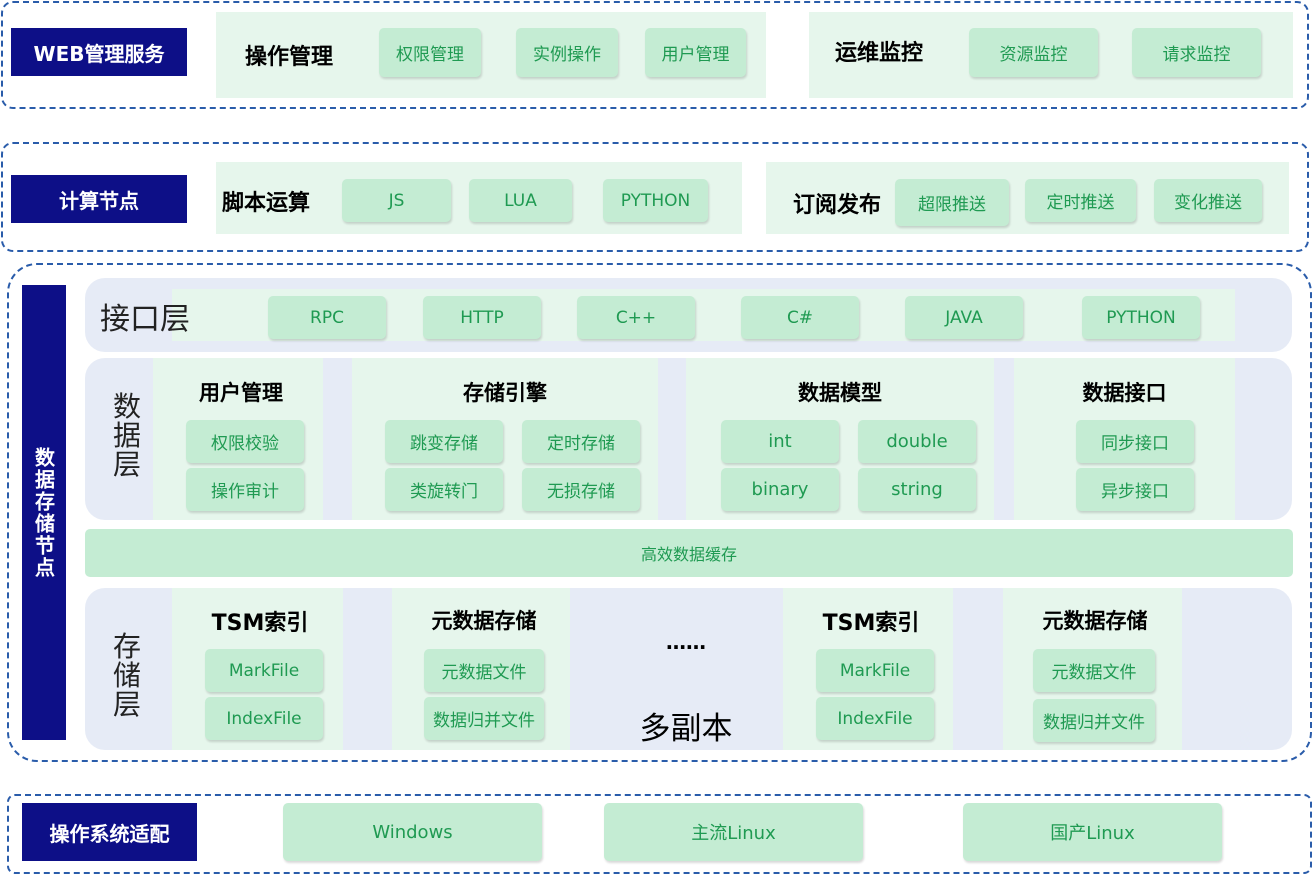 This screenshot has height=876, width=1315. What do you see at coordinates (581, 441) in the screenshot?
I see `chip-timed-storage: 定时存储` at bounding box center [581, 441].